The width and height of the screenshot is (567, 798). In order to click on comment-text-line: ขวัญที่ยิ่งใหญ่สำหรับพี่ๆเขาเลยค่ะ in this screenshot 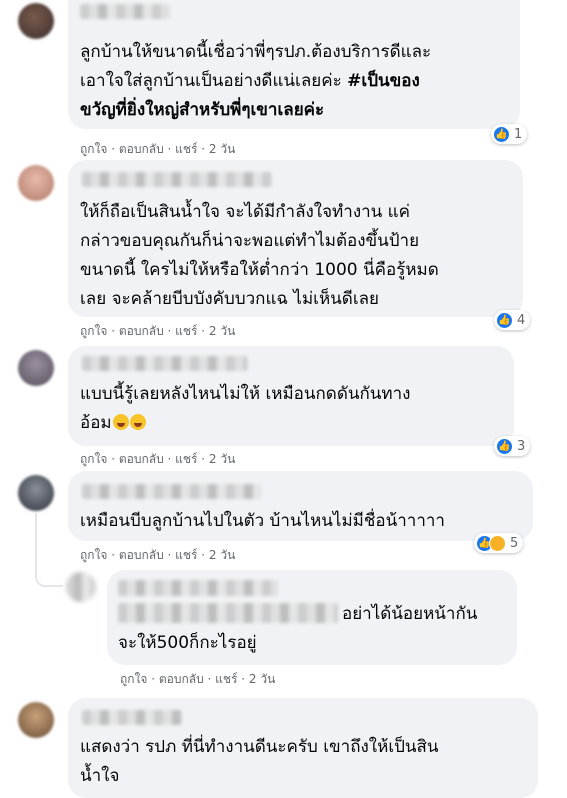, I will do `click(202, 110)`.